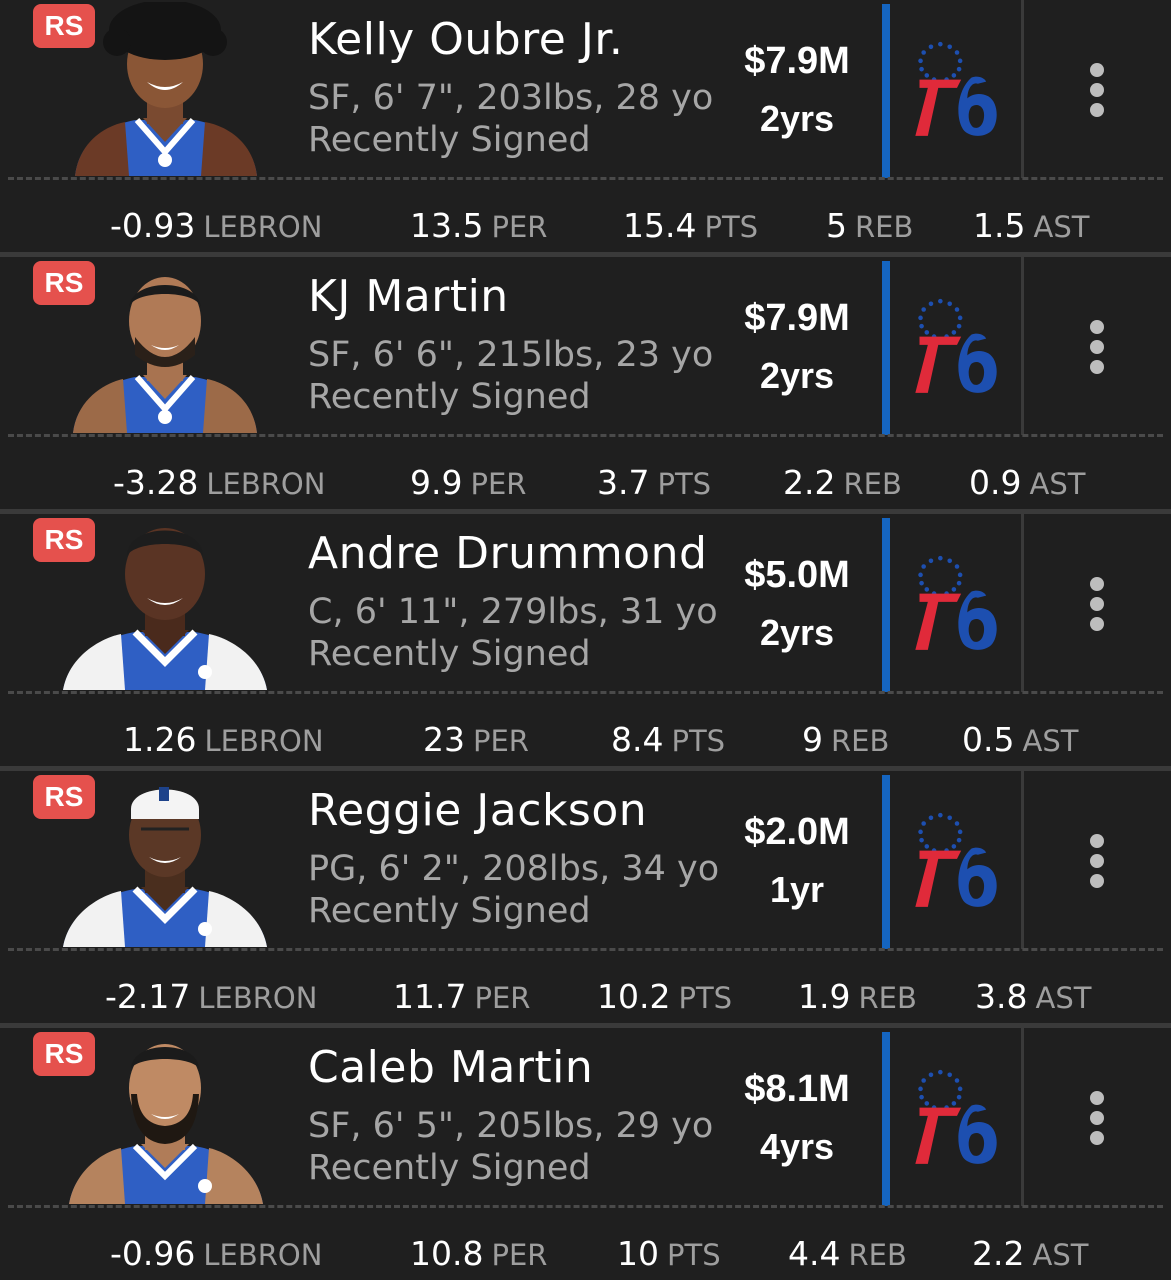  I want to click on contract-years: 1yr, so click(797, 889).